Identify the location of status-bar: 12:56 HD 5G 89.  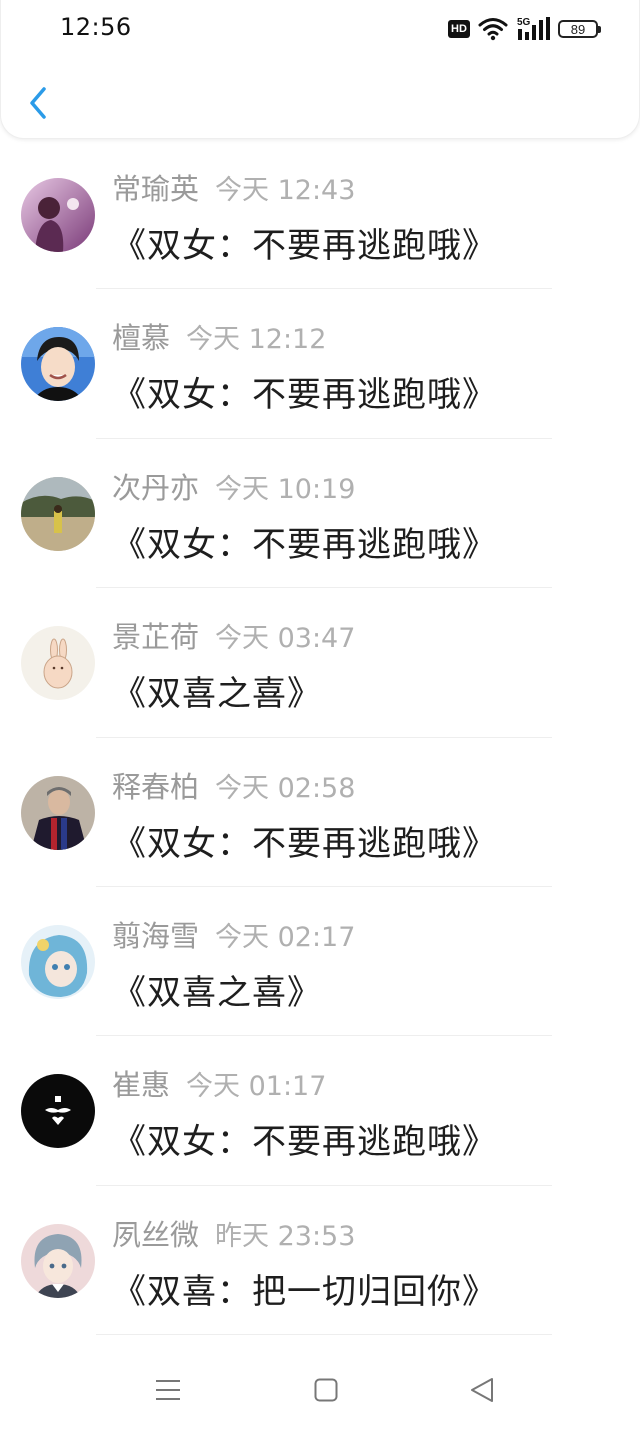
(320, 29).